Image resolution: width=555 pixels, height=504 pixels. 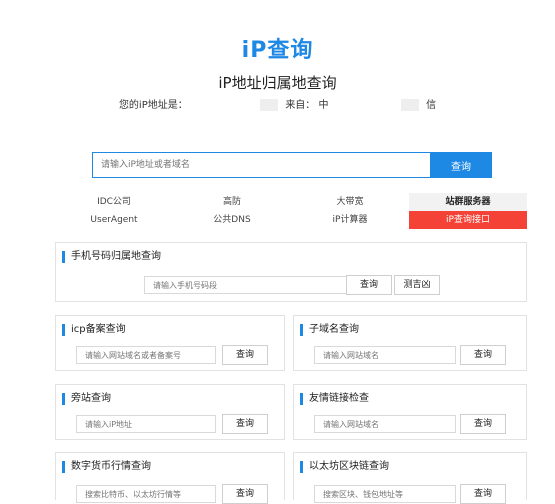 What do you see at coordinates (245, 355) in the screenshot?
I see `icp-query-button: 查询` at bounding box center [245, 355].